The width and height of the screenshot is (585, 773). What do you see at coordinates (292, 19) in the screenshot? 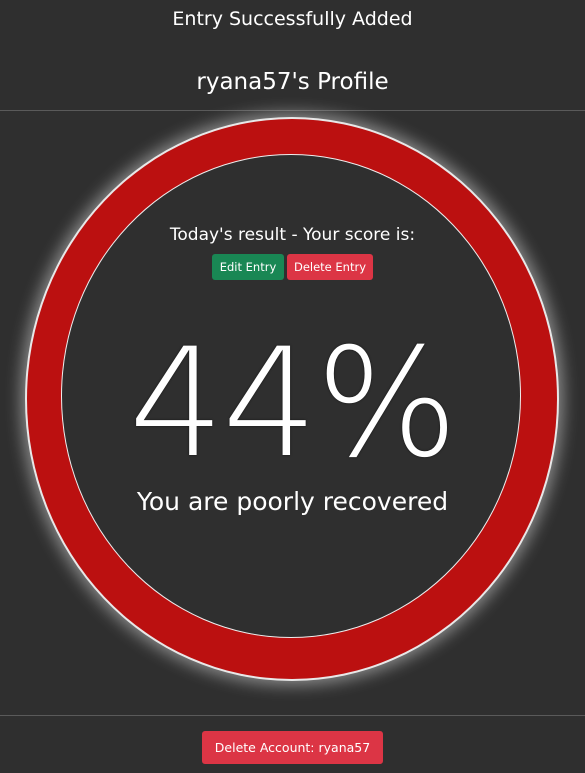
I see `flash-message: Entry Successfully Added` at bounding box center [292, 19].